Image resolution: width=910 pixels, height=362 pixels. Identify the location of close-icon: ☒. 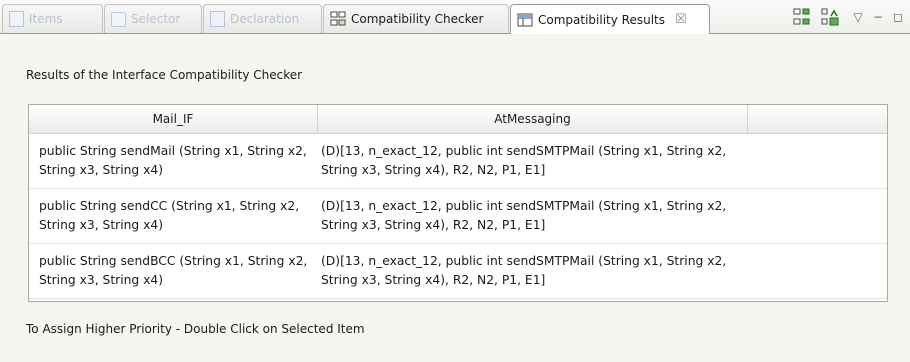
(681, 19).